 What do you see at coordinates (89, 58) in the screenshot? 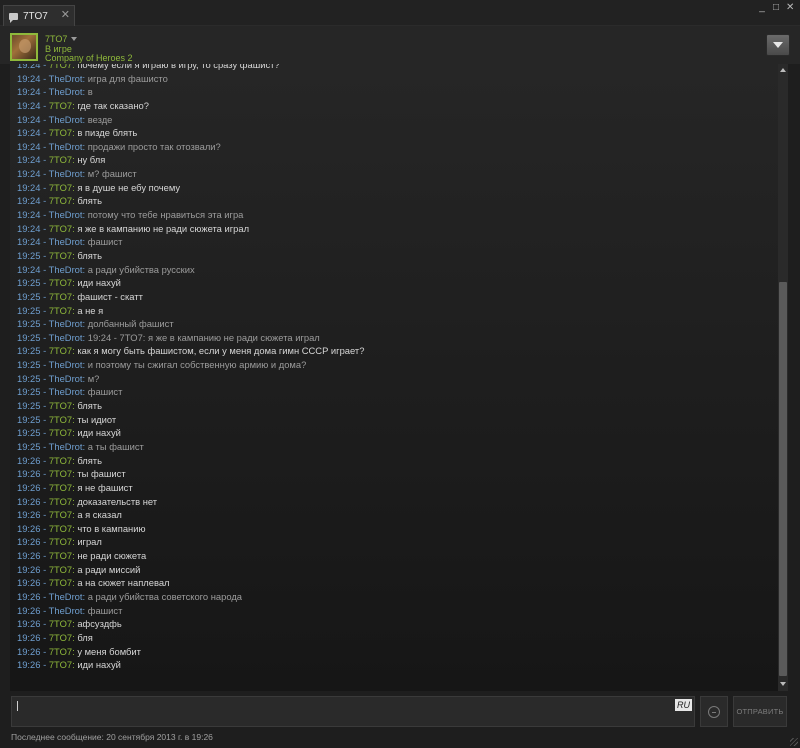
I see `friend-game: Company of Heroes 2` at bounding box center [89, 58].